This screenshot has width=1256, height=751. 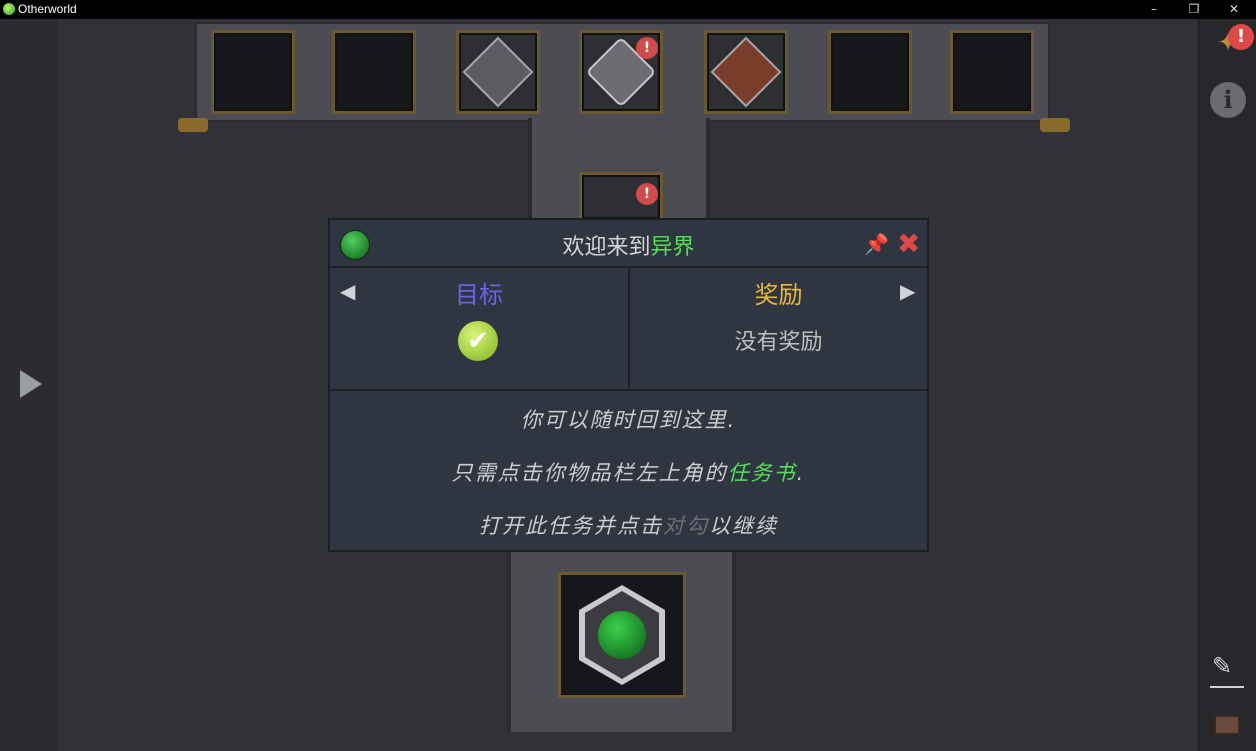 What do you see at coordinates (907, 291) in the screenshot?
I see `next-arrow-icon: ▶` at bounding box center [907, 291].